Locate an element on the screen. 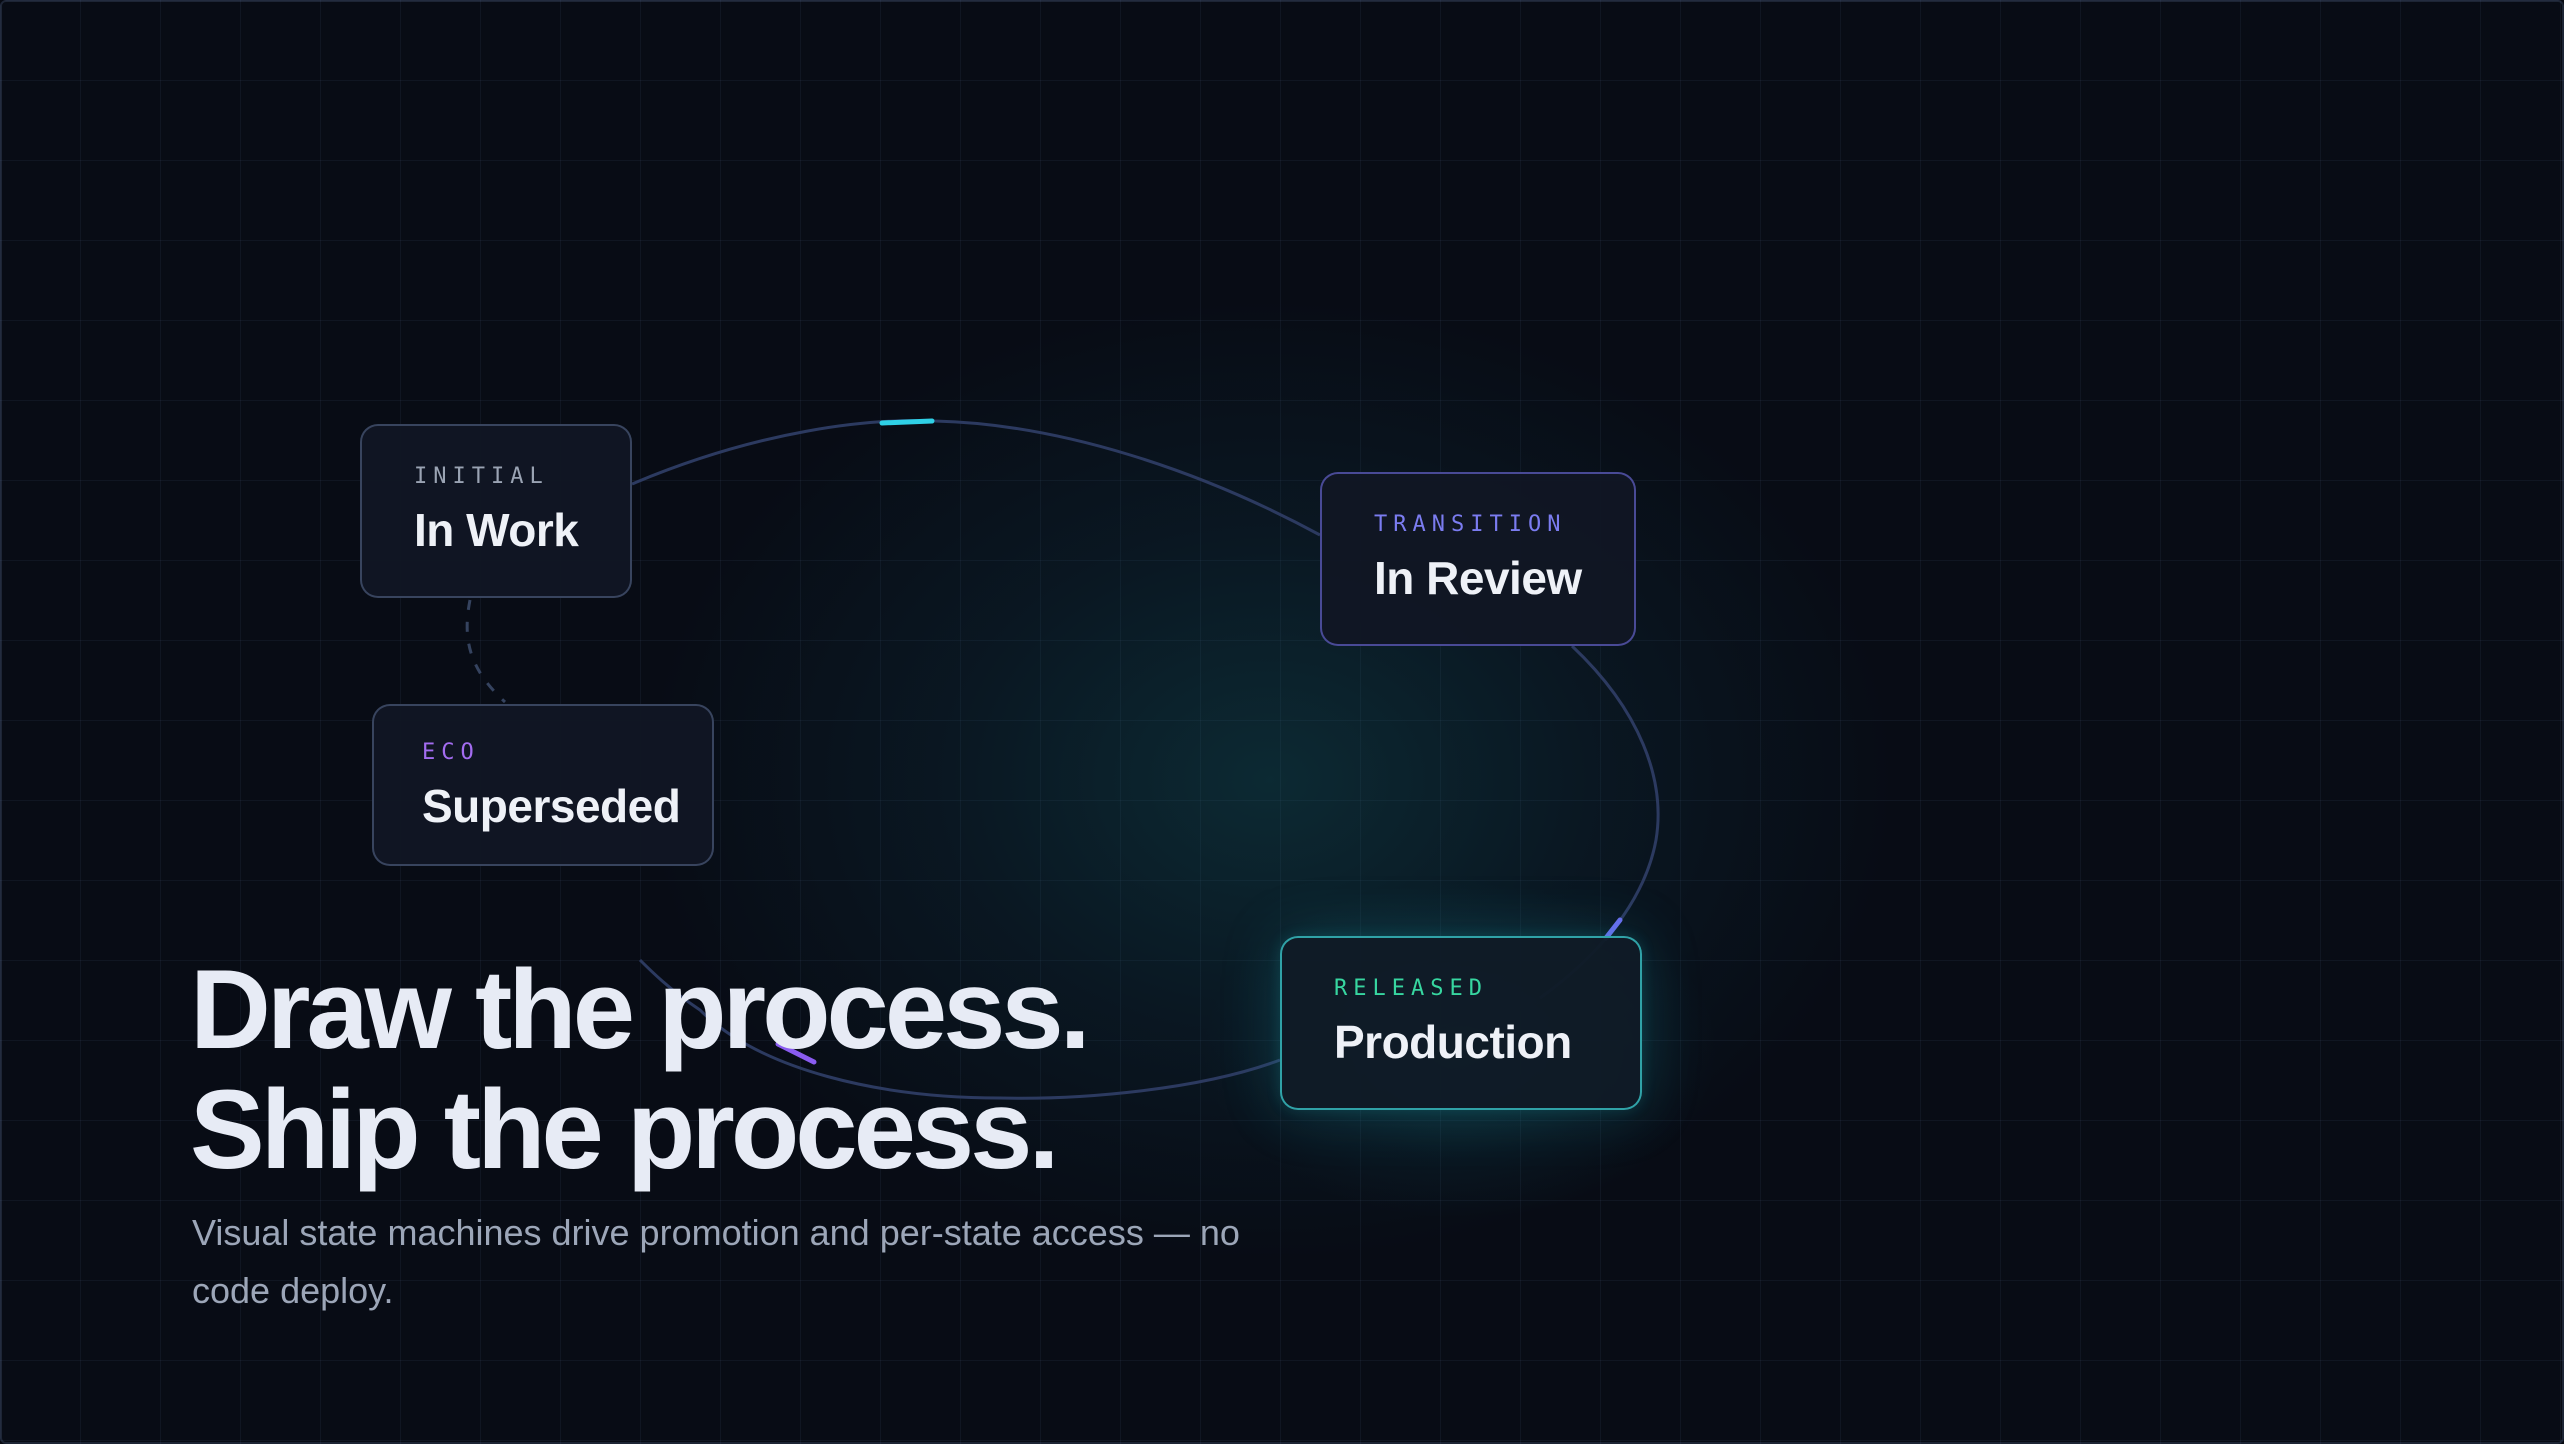  state-node-tag: TRANSITION is located at coordinates (1470, 524).